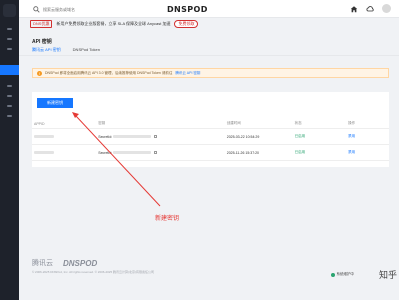 The height and width of the screenshot is (300, 399). I want to click on col-created: 创建时间, so click(258, 124).